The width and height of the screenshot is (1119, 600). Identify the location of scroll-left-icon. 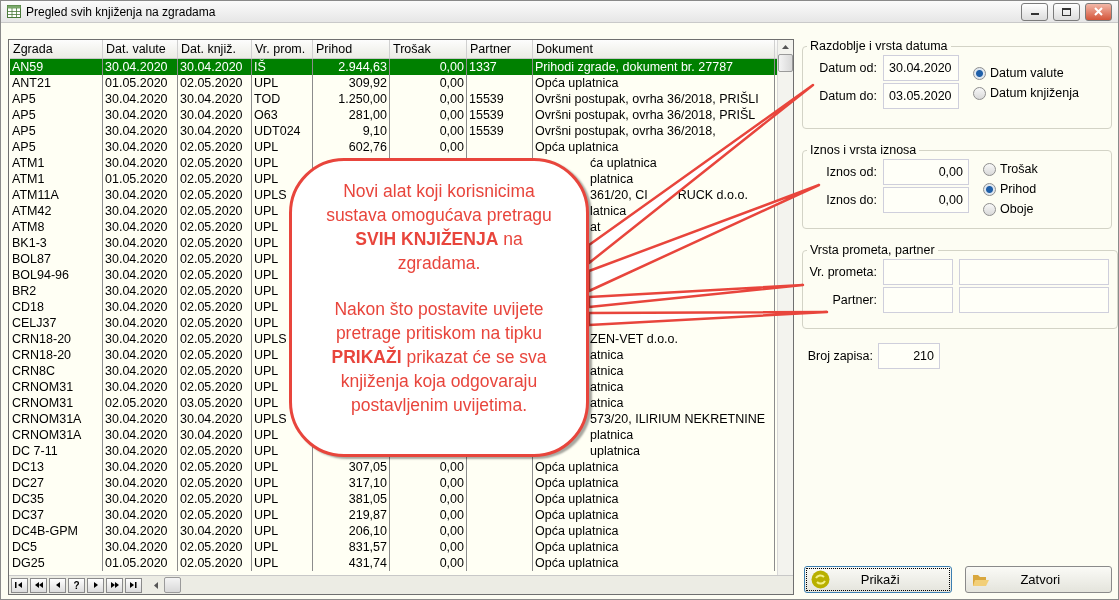
(156, 585).